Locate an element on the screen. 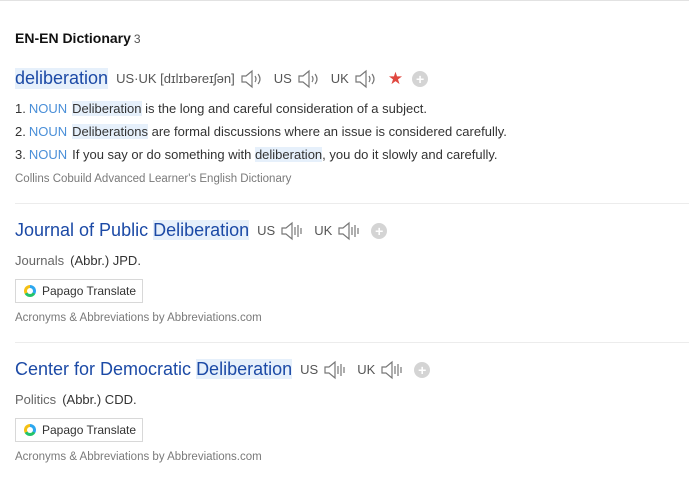 The image size is (689, 494). entry-title: Center for Democratic Deliberation is located at coordinates (154, 369).